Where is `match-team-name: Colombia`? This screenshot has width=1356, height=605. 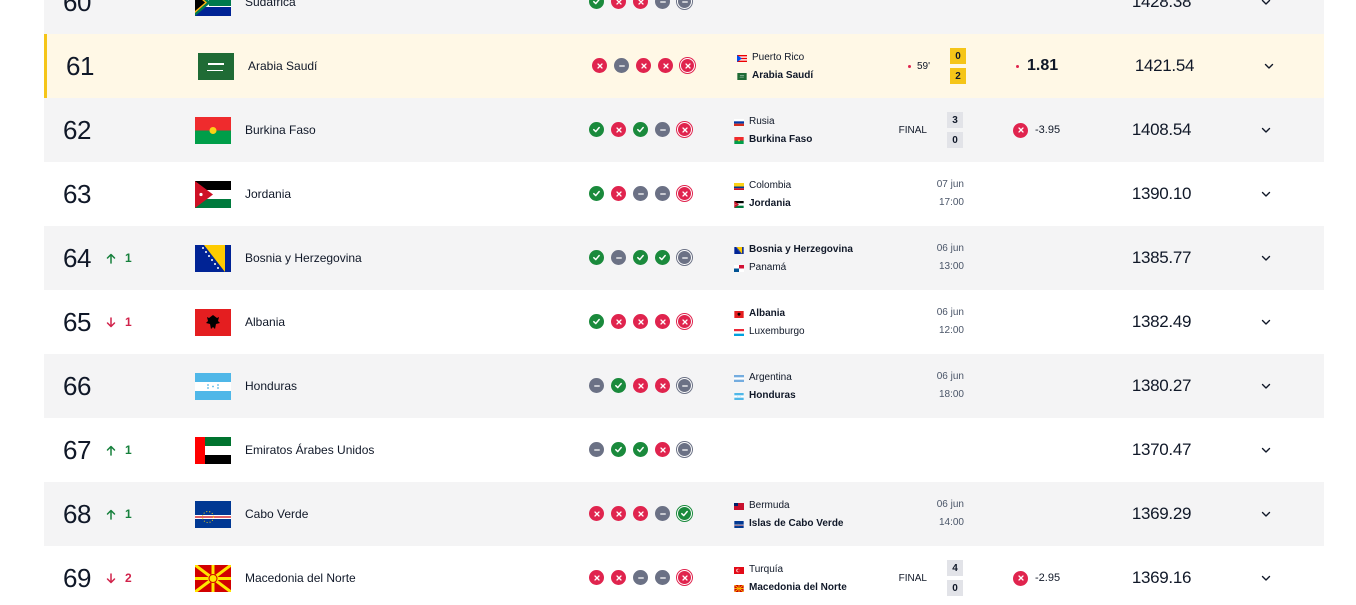
match-team-name: Colombia is located at coordinates (770, 185).